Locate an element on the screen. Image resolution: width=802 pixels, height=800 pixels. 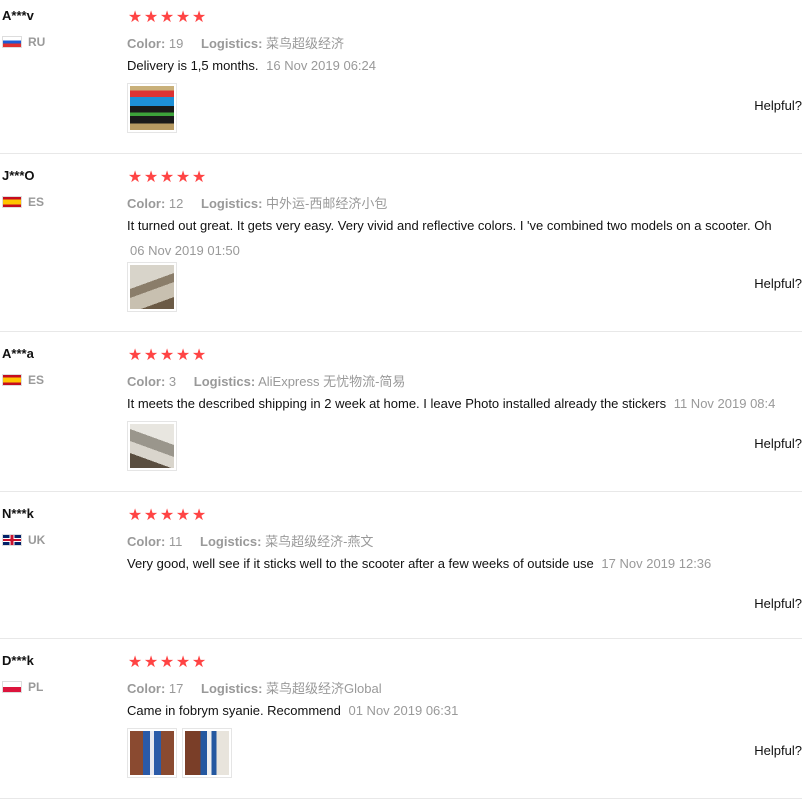
review-meta: Color: 17 Logistics: 菜鸟超级经济Global is located at coordinates (254, 687).